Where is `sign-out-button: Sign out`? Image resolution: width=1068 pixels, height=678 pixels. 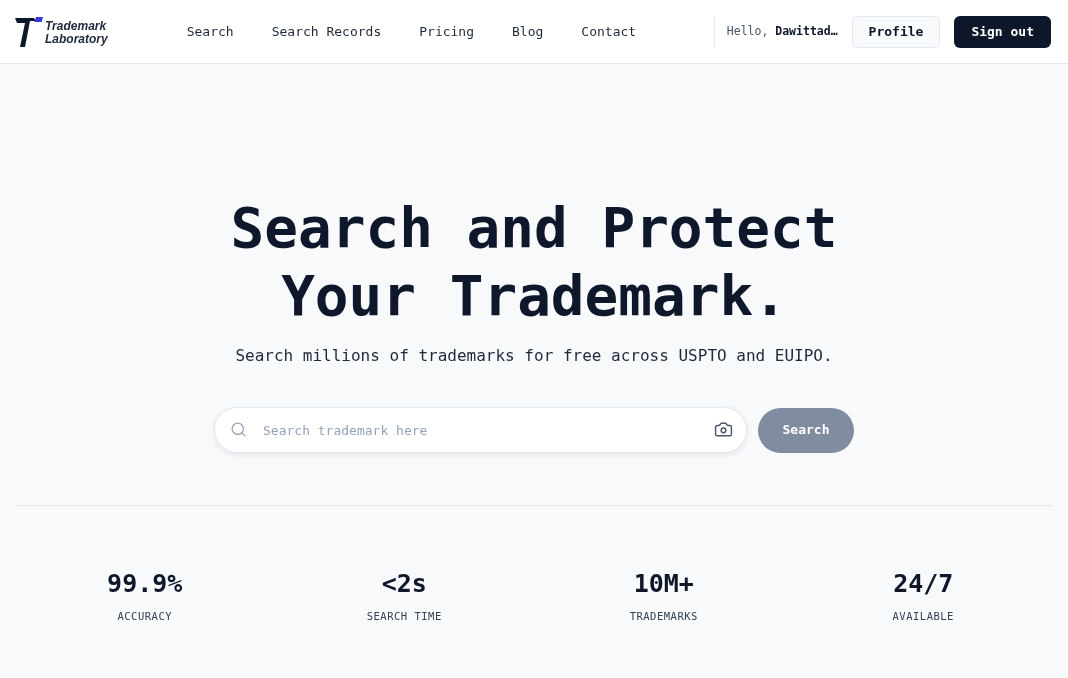 sign-out-button: Sign out is located at coordinates (1002, 31).